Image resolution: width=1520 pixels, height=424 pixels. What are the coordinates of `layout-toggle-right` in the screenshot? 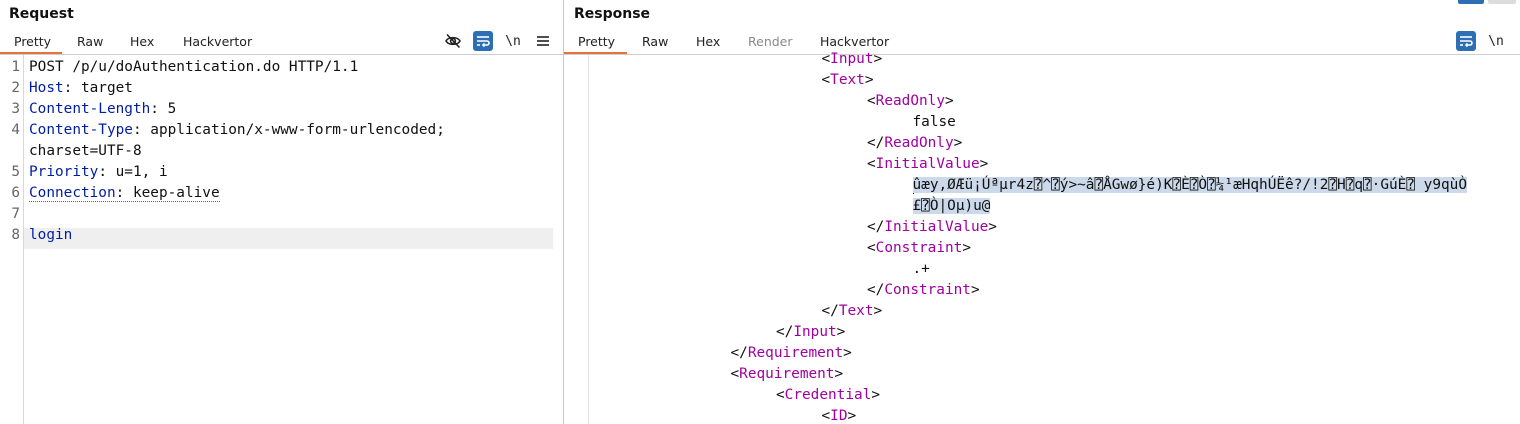 It's located at (1502, 2).